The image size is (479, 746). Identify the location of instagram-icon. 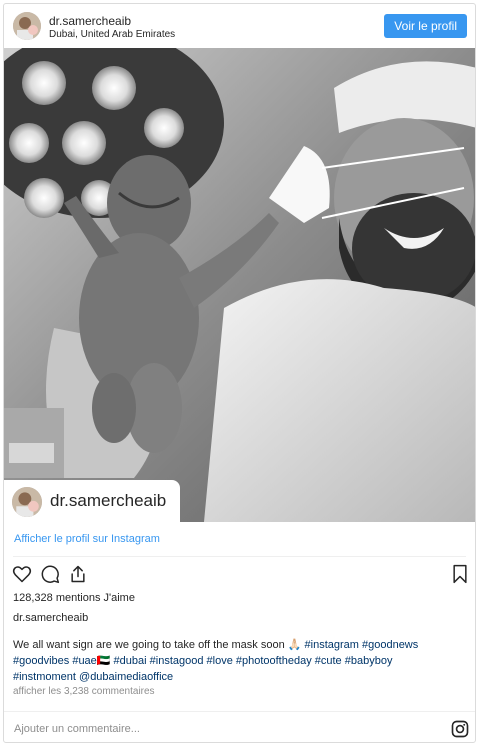
(460, 729).